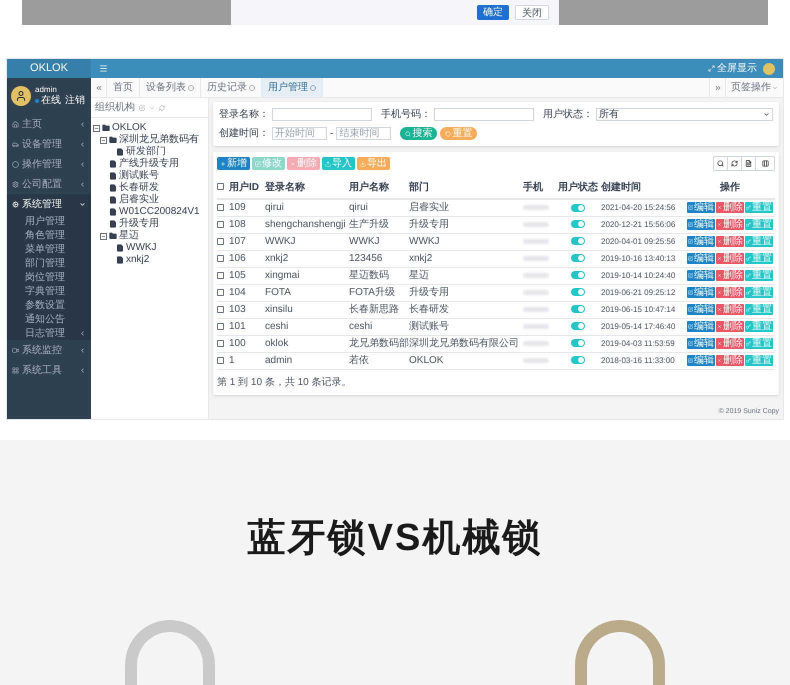 The width and height of the screenshot is (790, 685). I want to click on column-header: 用户名称, so click(369, 187).